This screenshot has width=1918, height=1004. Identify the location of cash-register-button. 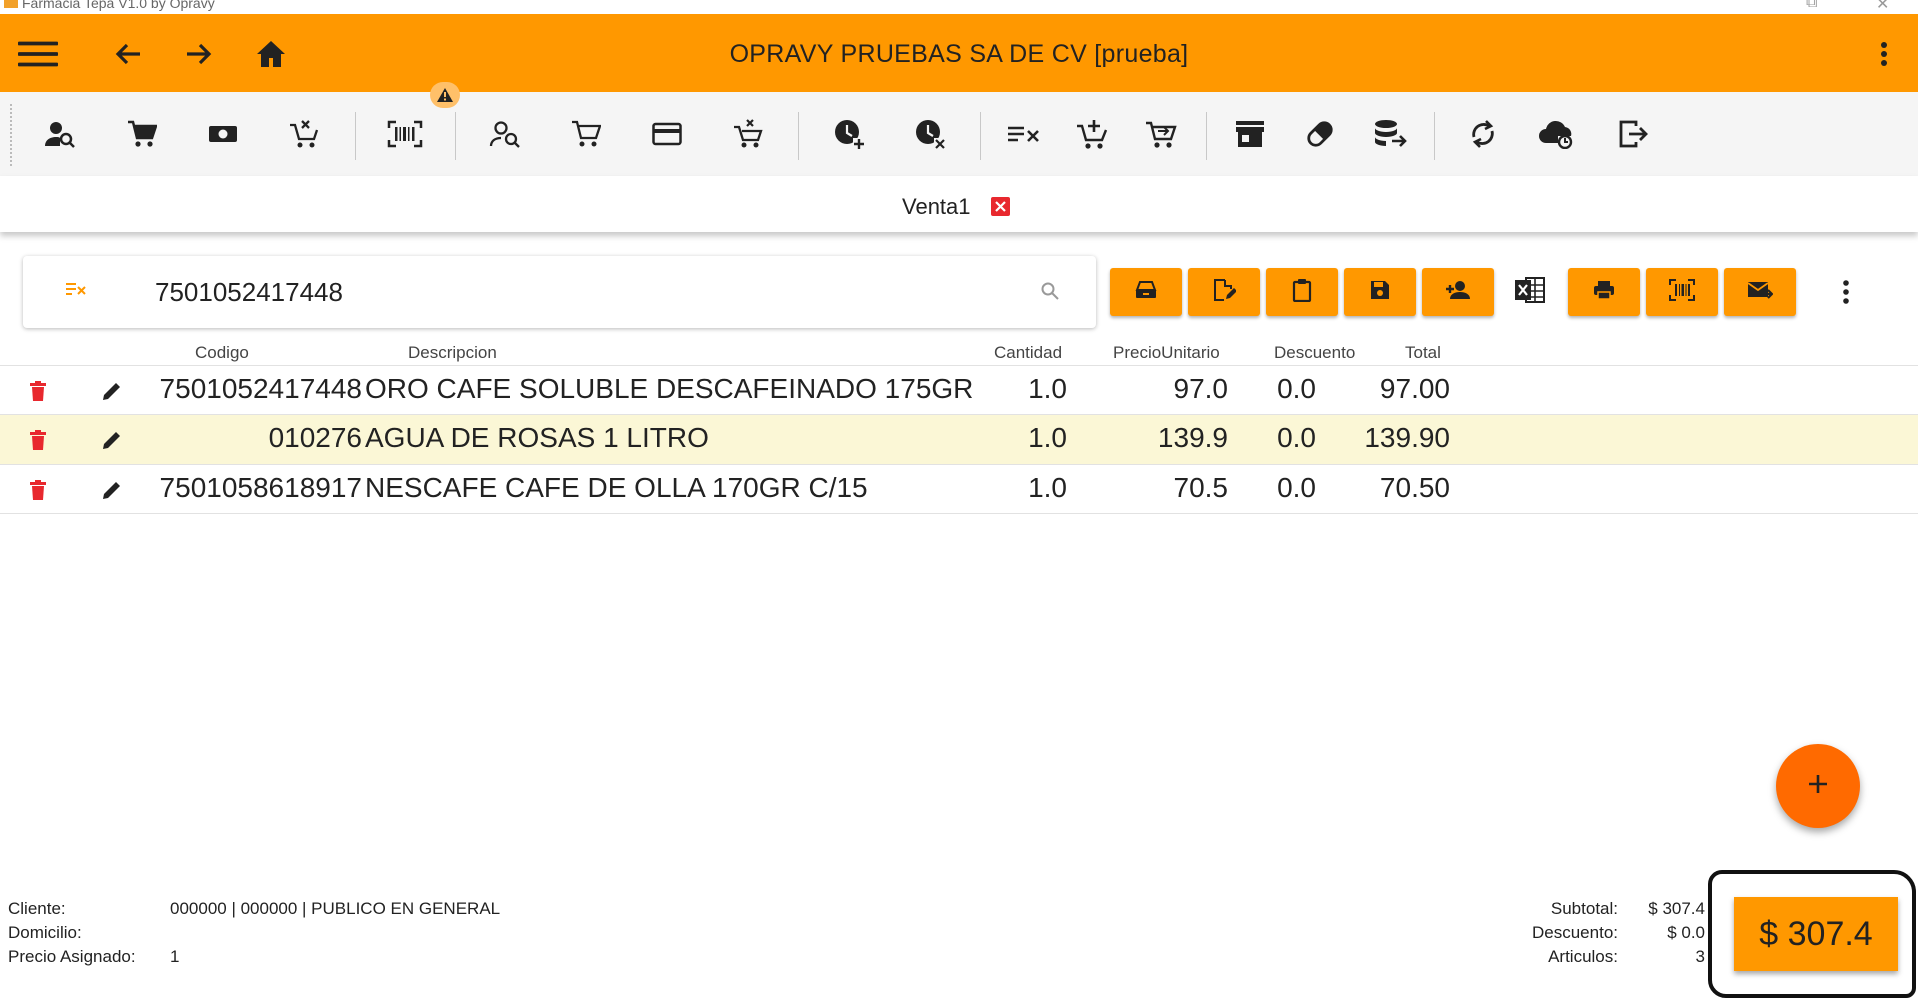
(1146, 292).